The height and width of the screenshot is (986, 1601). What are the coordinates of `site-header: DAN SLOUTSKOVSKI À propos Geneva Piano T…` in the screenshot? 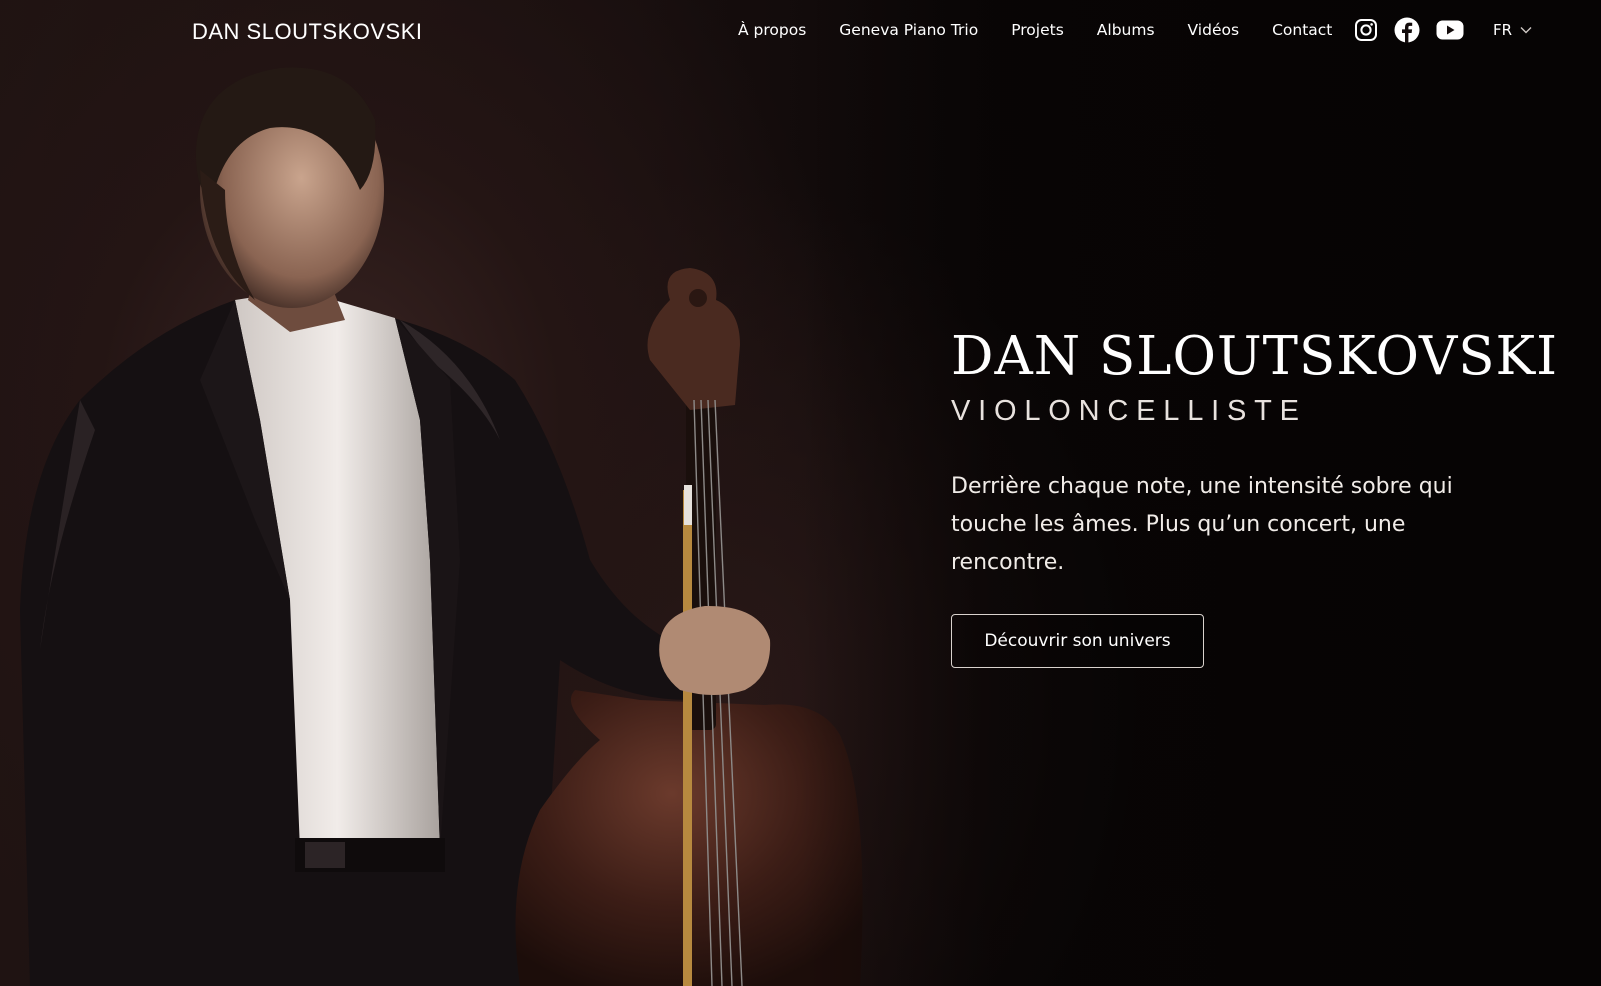 It's located at (800, 31).